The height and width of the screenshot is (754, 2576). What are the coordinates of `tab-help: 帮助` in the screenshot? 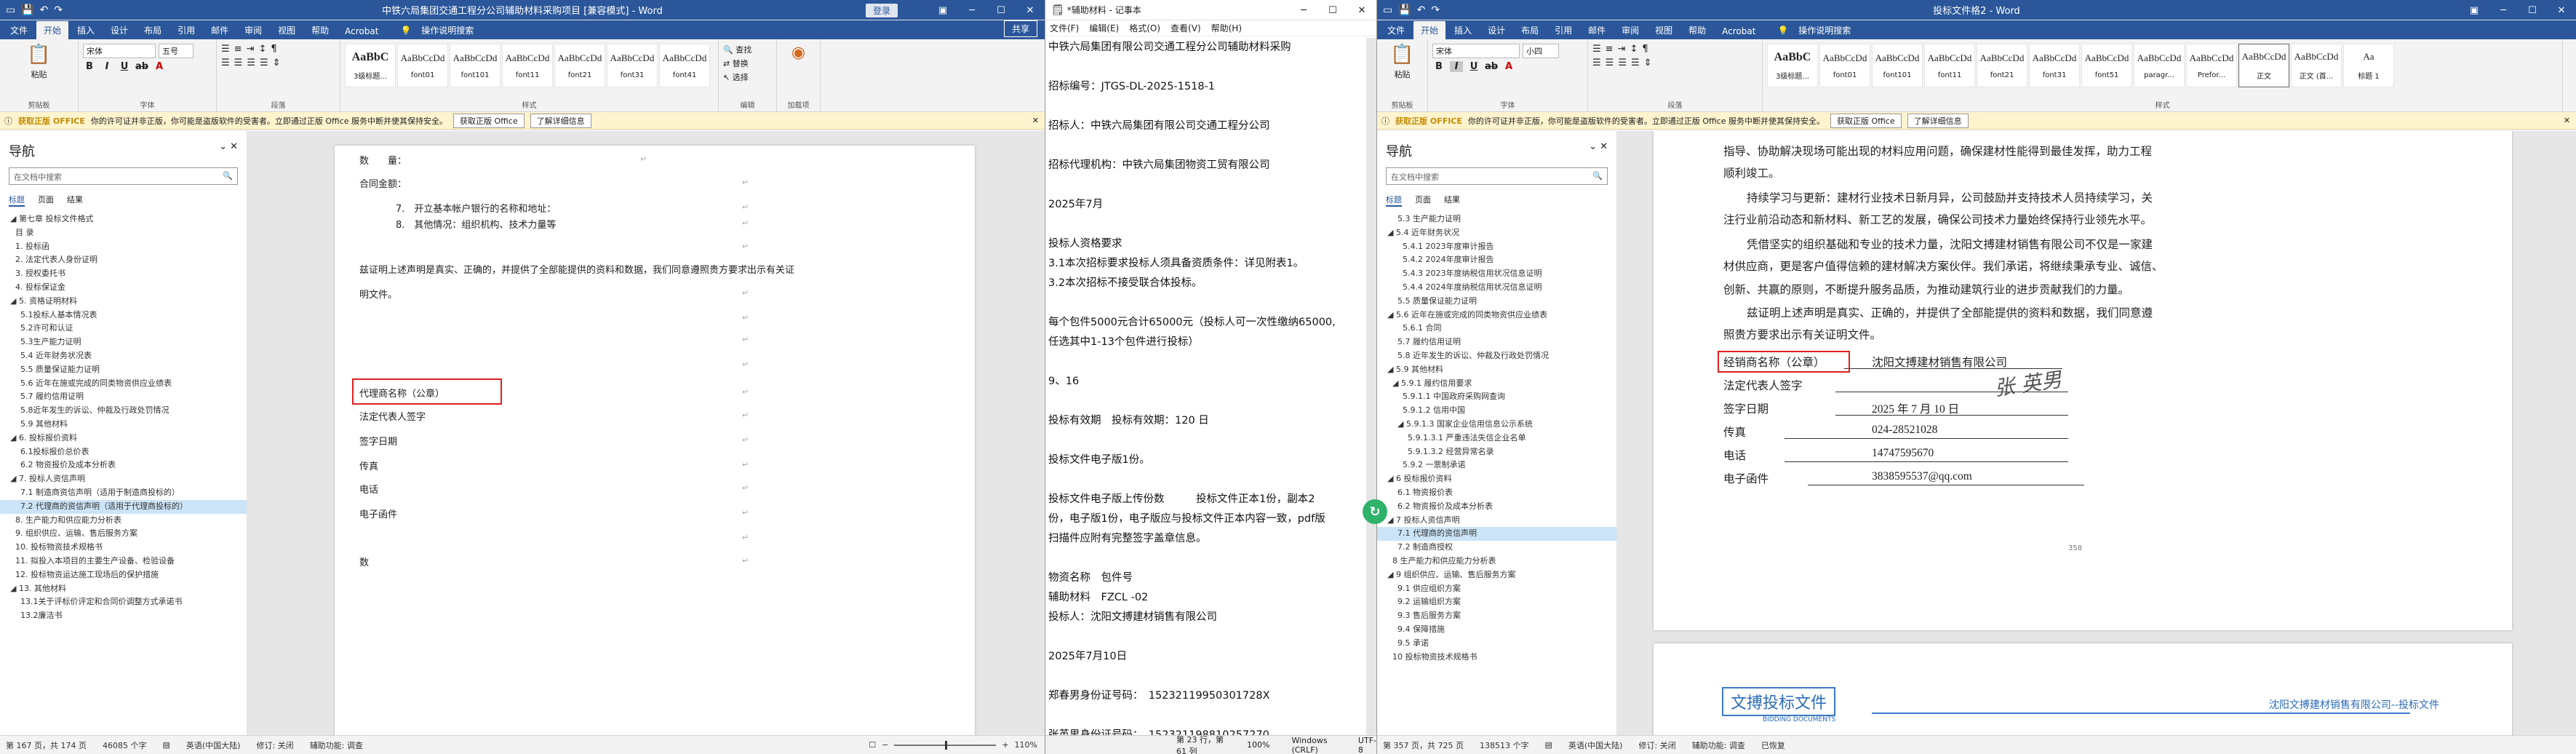 It's located at (1697, 30).